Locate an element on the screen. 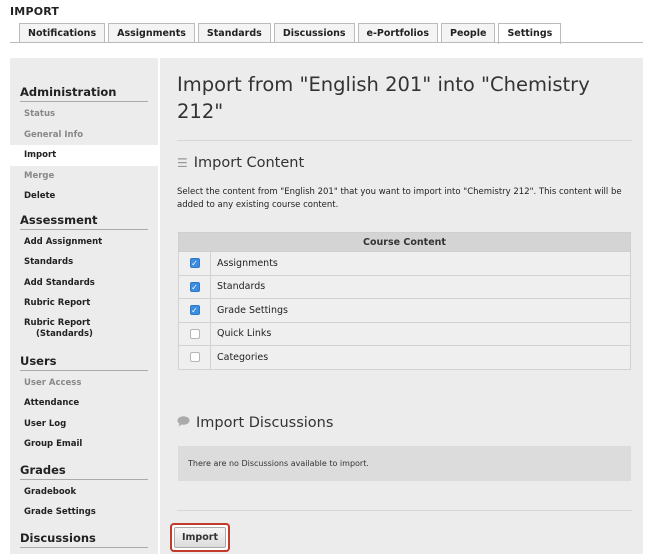 This screenshot has height=554, width=651. row-label: Grade Settings is located at coordinates (420, 310).